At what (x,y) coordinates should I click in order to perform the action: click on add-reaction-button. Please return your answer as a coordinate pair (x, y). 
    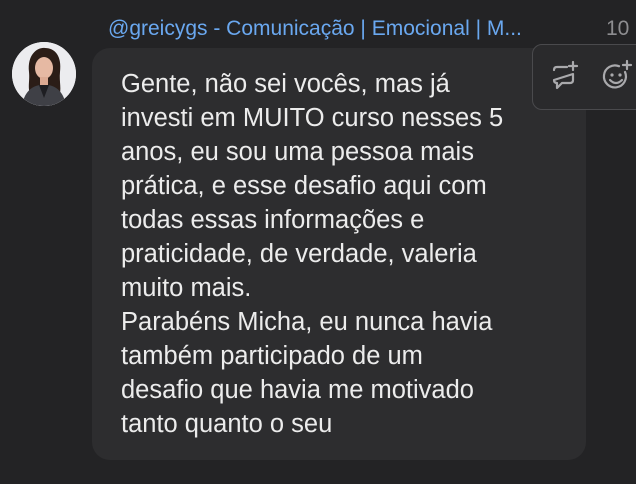
    Looking at the image, I should click on (617, 77).